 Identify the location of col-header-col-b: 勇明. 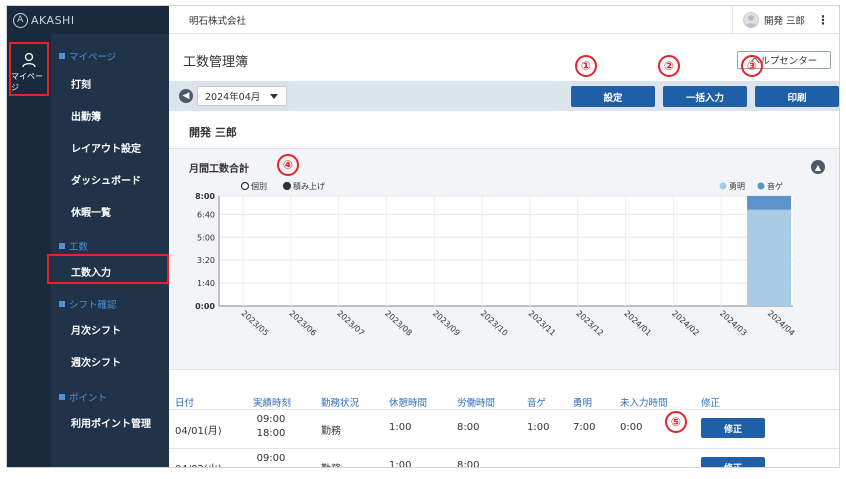
(583, 403).